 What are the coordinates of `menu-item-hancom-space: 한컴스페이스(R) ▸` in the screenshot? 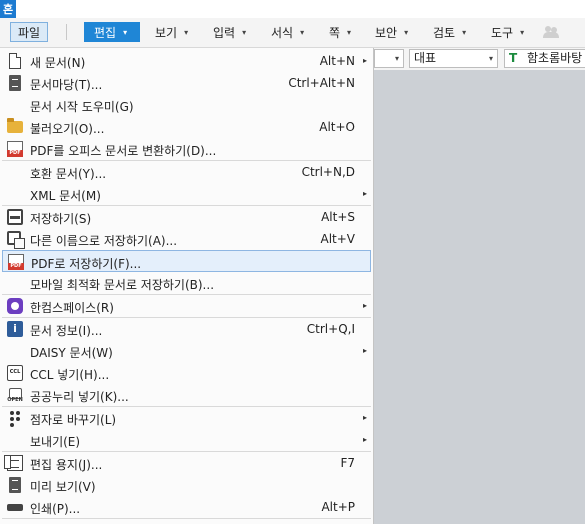 It's located at (186, 306).